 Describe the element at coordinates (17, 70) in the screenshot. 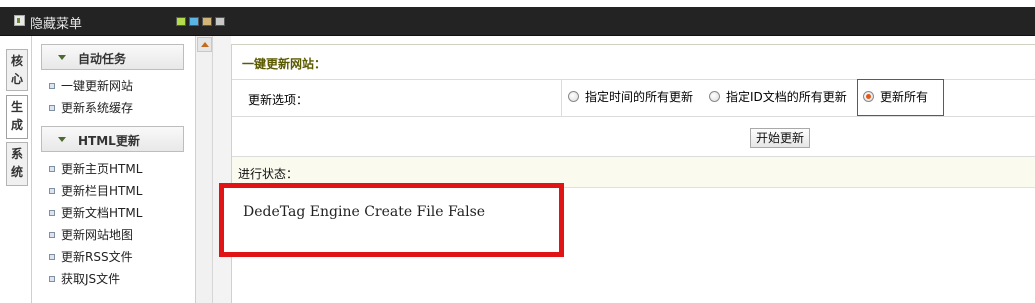

I see `tab-core: 核 心` at that location.